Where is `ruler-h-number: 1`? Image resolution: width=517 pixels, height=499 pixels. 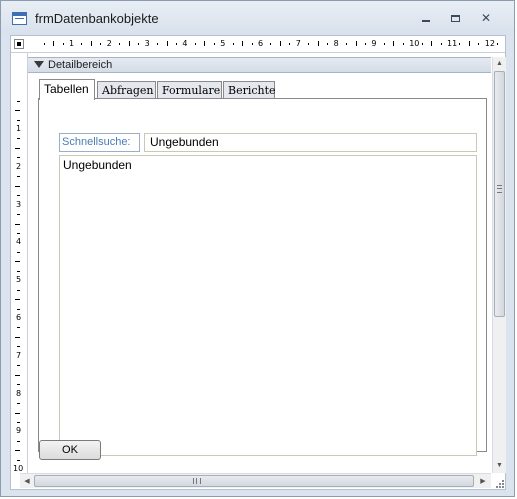
ruler-h-number: 1 is located at coordinates (72, 43).